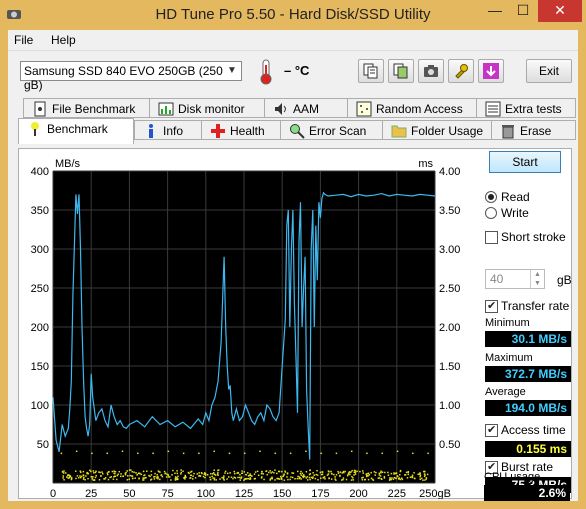  Describe the element at coordinates (399, 131) in the screenshot. I see `folder-icon` at that location.